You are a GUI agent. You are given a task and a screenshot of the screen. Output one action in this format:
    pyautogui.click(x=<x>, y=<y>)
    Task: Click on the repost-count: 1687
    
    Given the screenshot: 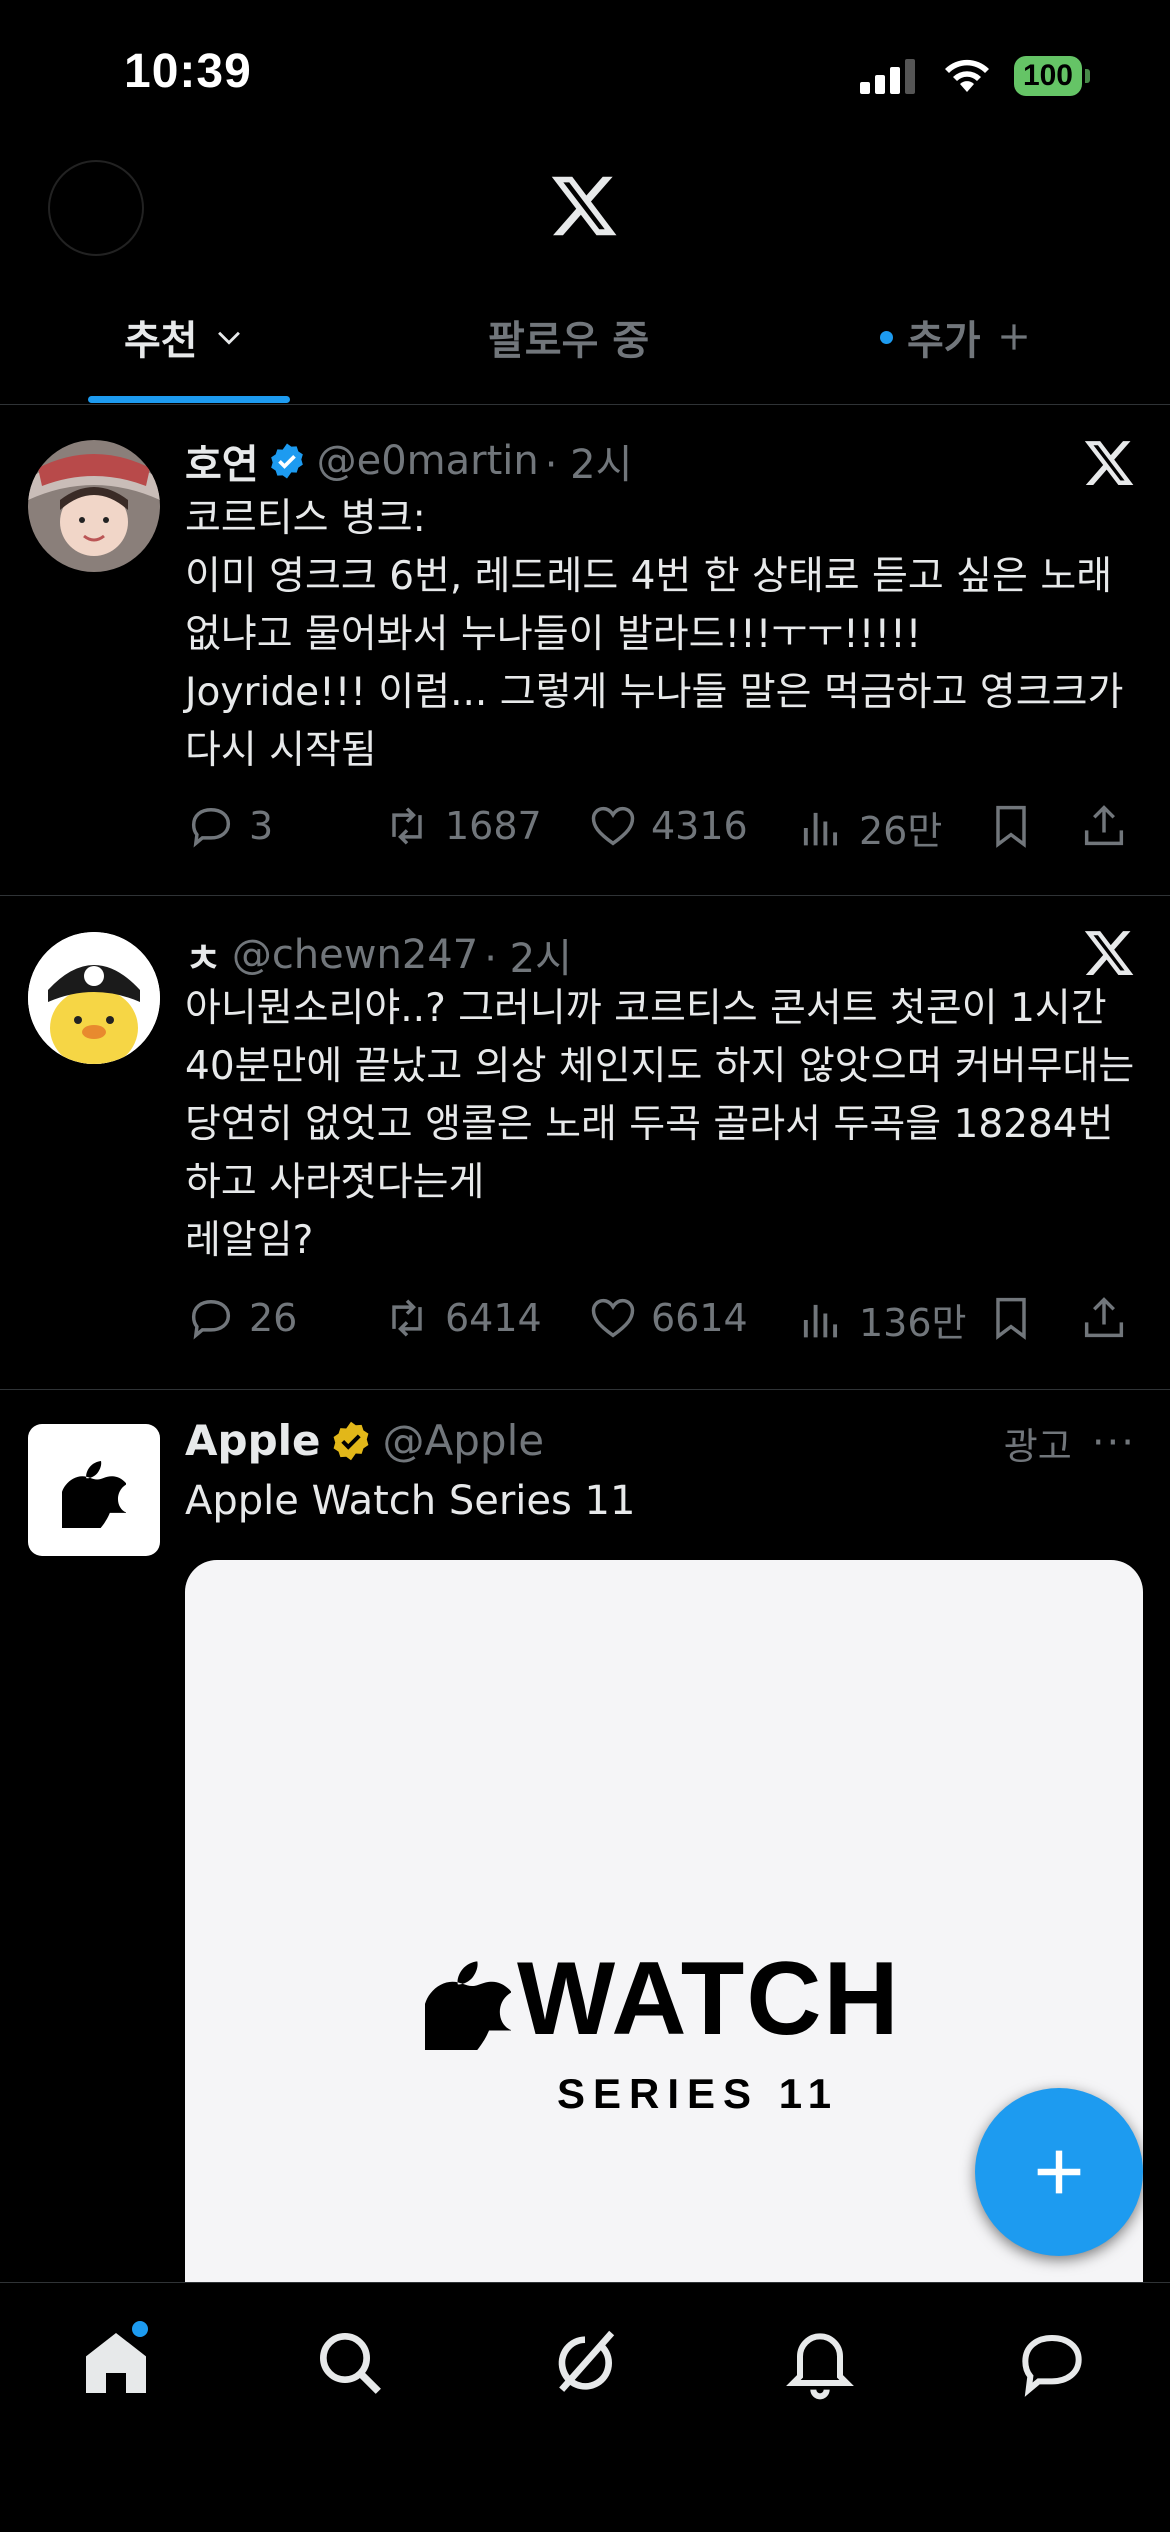 What is the action you would take?
    pyautogui.click(x=493, y=826)
    